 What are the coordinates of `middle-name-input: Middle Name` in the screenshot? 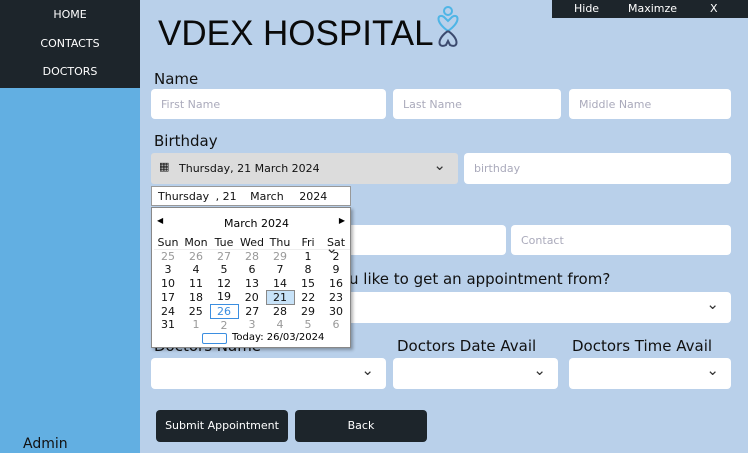 It's located at (650, 104).